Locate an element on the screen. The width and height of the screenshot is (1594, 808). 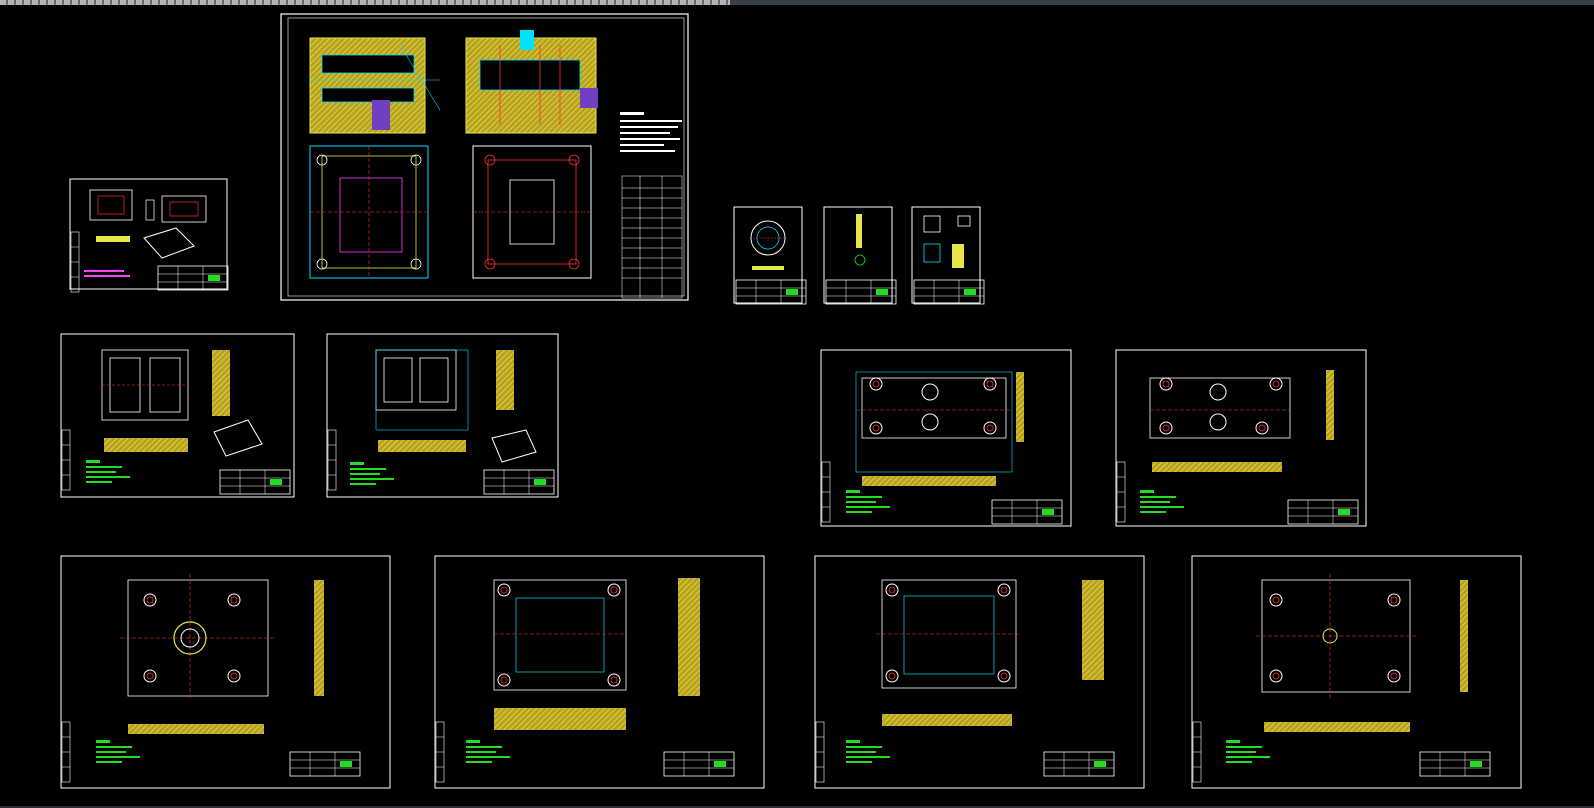
sheet-plate-b is located at coordinates (1241, 438).